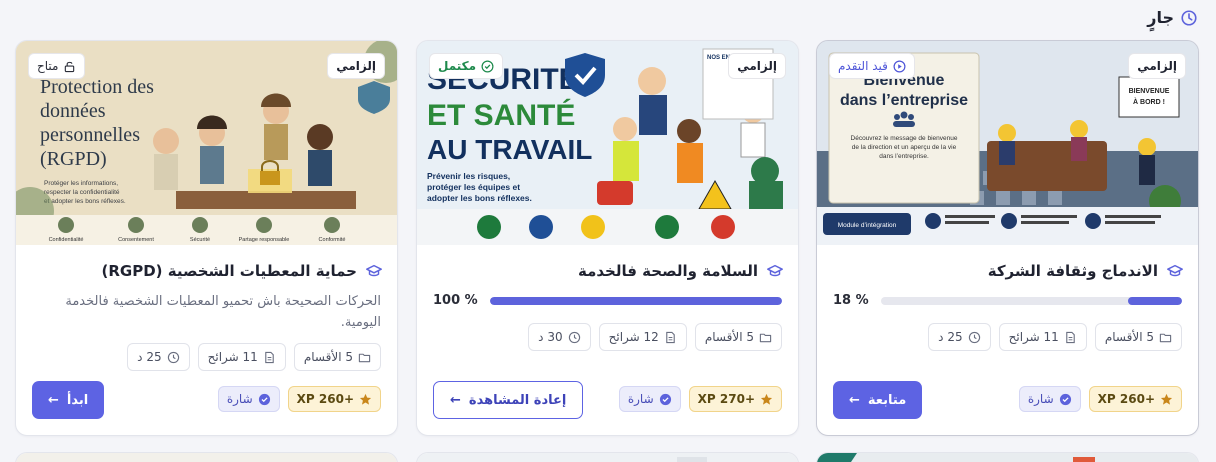 Image resolution: width=1216 pixels, height=462 pixels. Describe the element at coordinates (455, 300) in the screenshot. I see `progress-label: 100 %` at that location.